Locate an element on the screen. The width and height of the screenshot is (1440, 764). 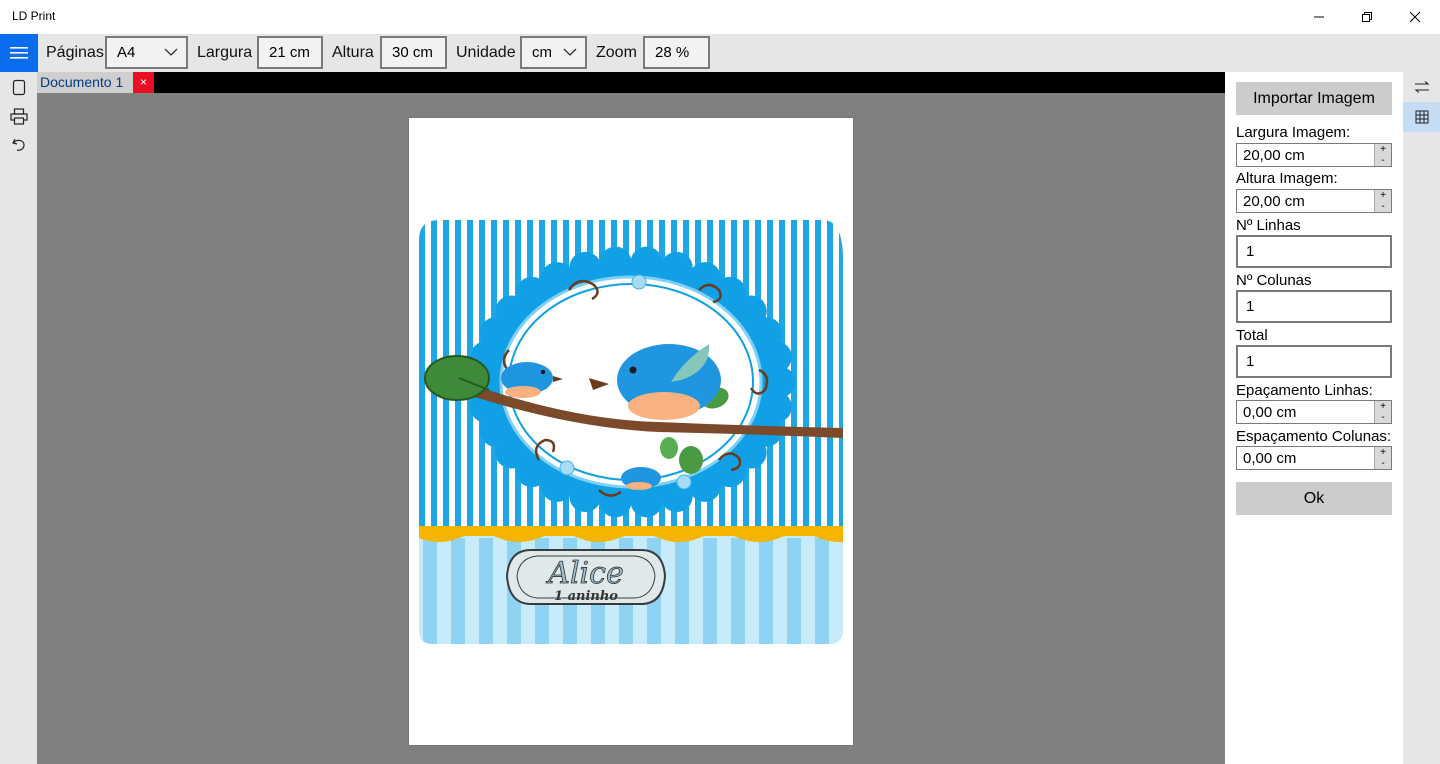
width-label: Largura is located at coordinates (225, 52).